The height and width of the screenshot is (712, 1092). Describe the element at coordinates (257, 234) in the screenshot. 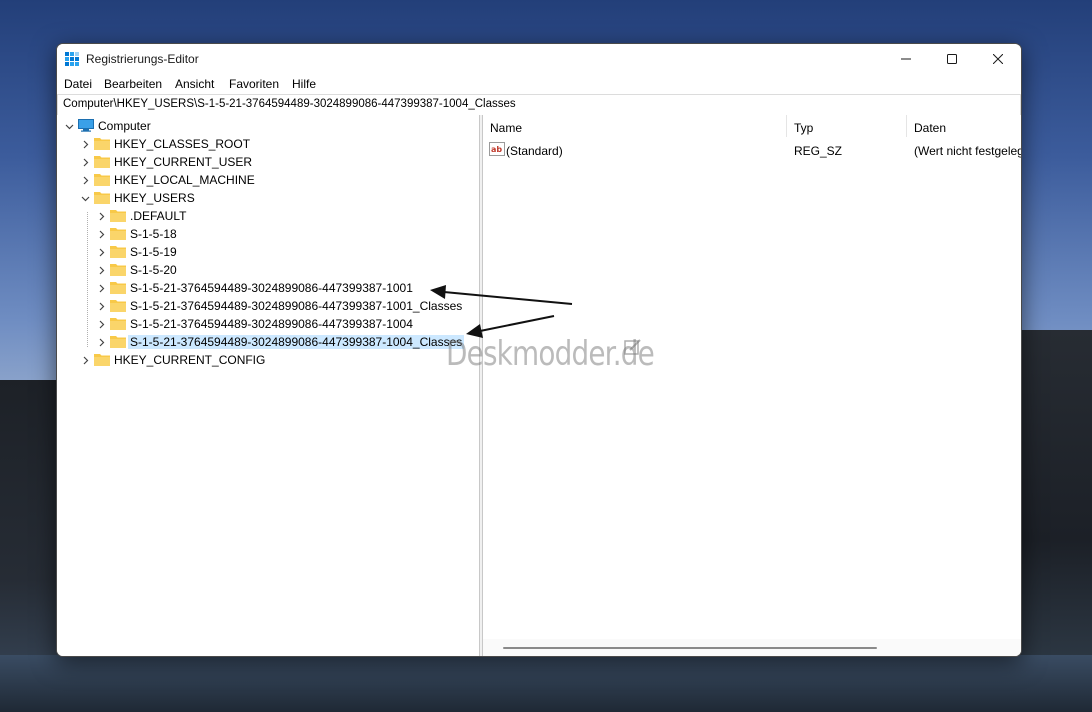

I see `tree-node-s-1-5-18: S-1-5-18` at that location.